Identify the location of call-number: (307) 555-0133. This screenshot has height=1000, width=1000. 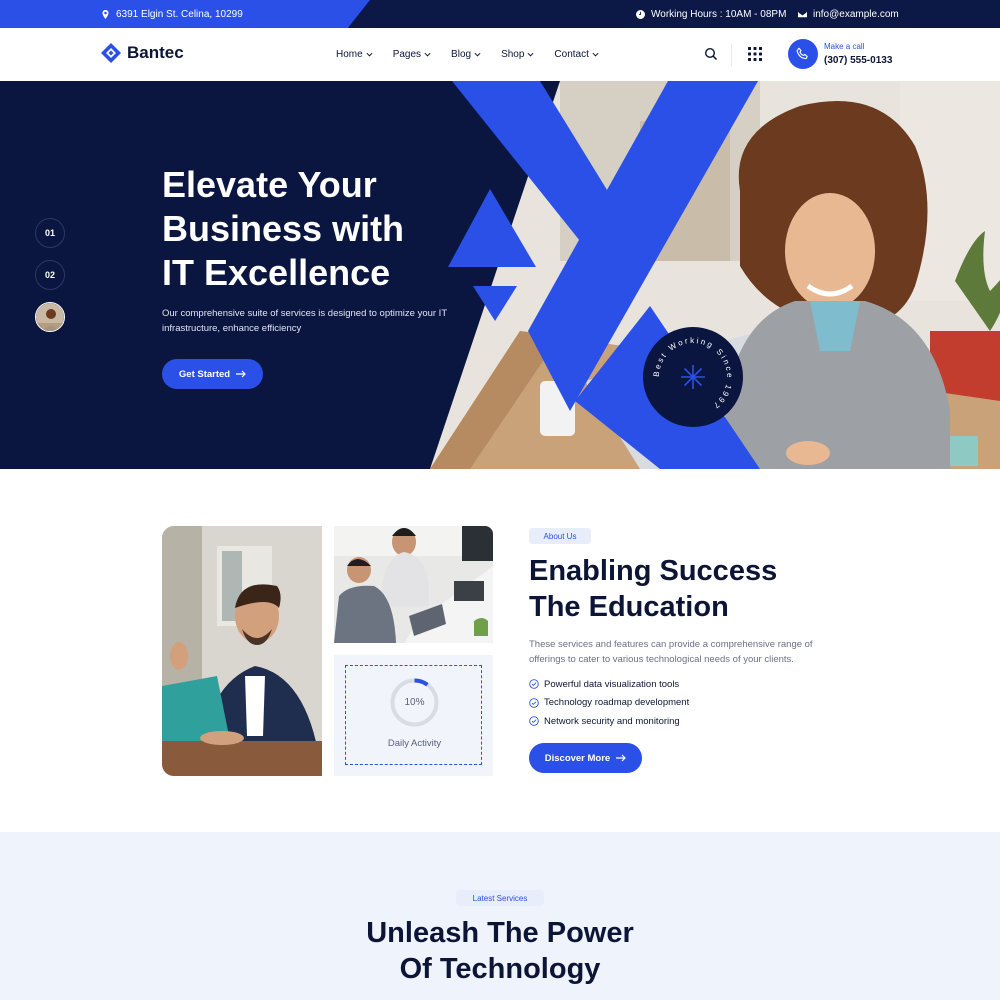
(858, 60).